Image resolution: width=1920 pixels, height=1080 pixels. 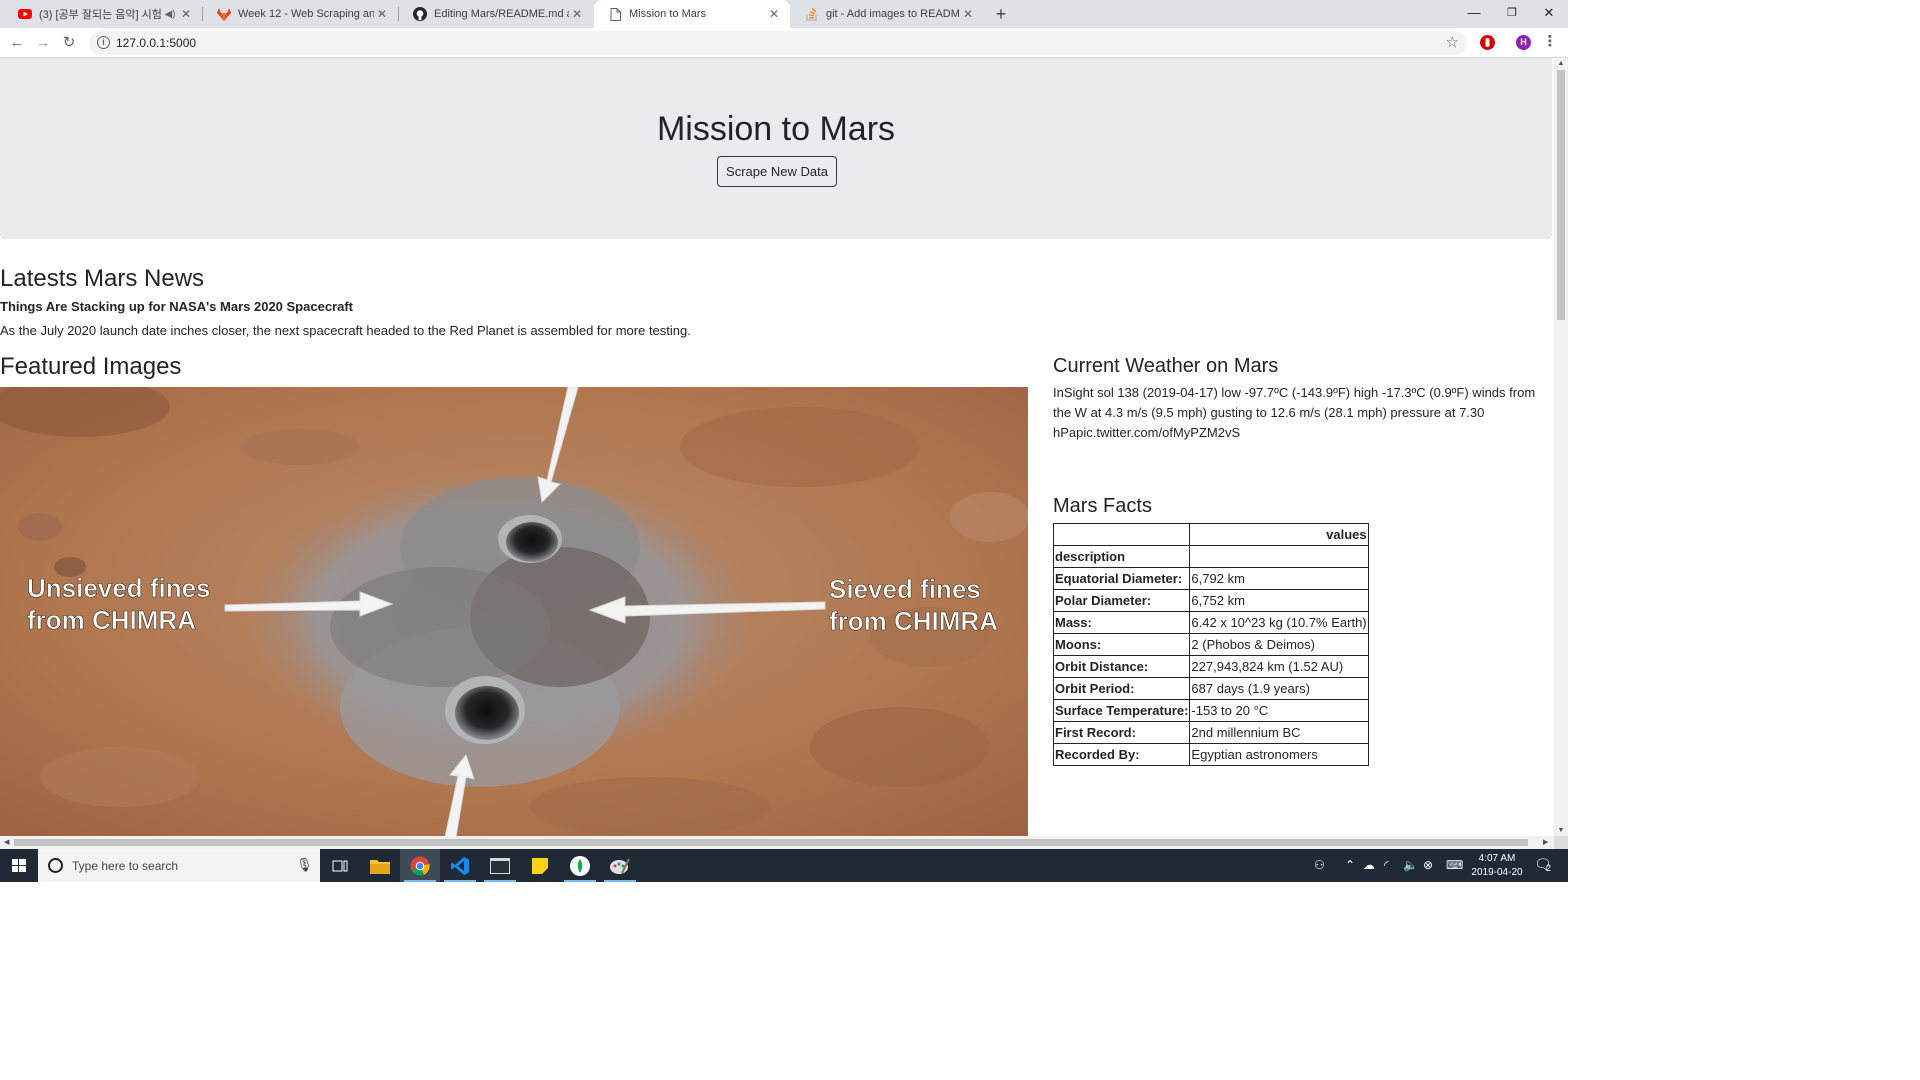 What do you see at coordinates (1121, 578) in the screenshot?
I see `fact-label: Equatorial Diameter:` at bounding box center [1121, 578].